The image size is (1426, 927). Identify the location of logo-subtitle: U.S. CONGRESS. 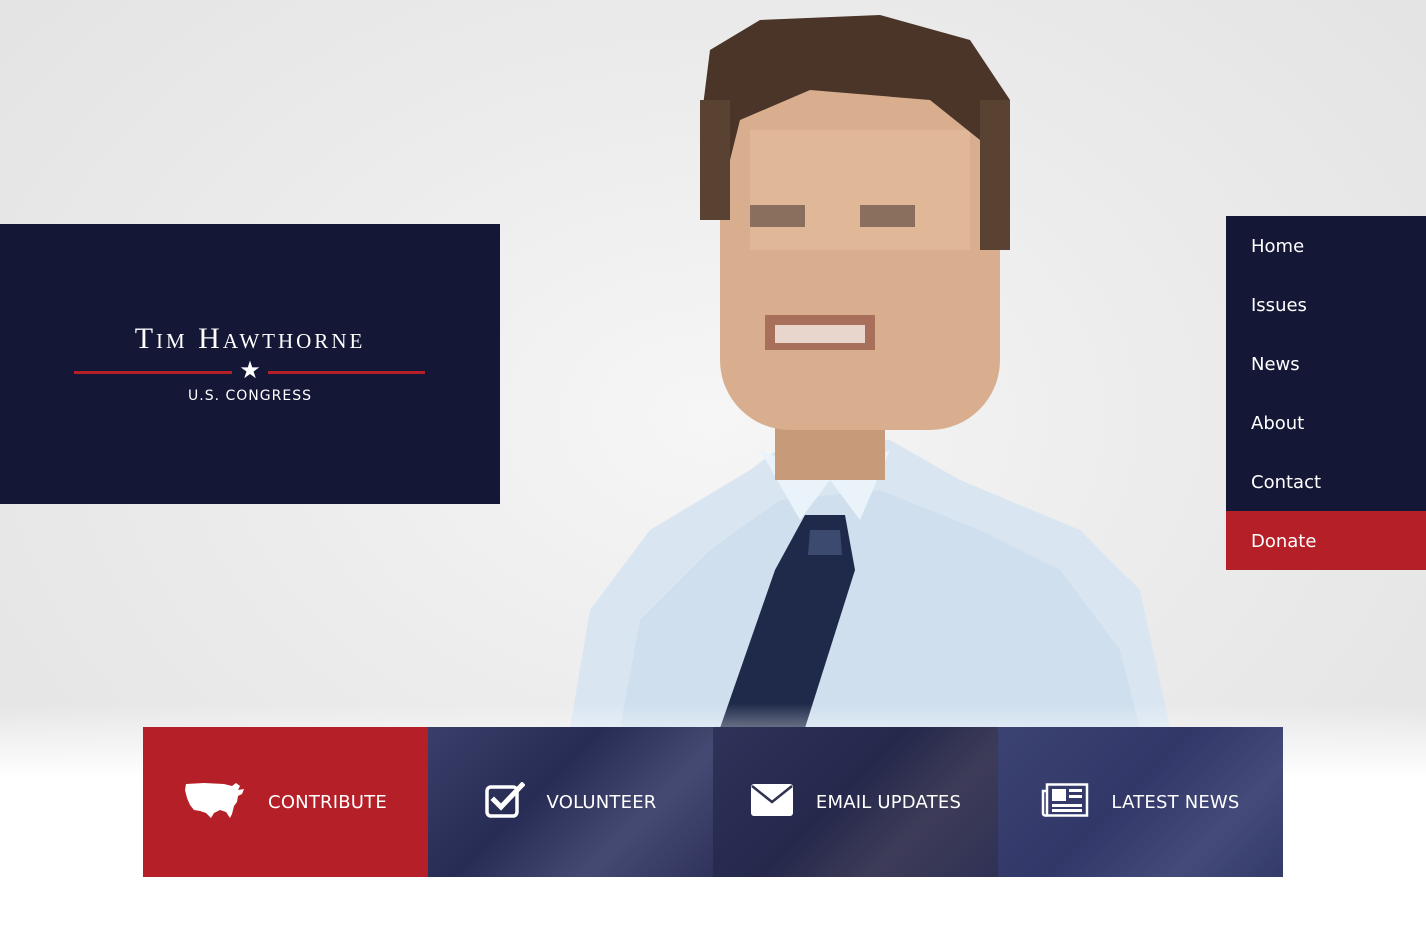
(250, 396).